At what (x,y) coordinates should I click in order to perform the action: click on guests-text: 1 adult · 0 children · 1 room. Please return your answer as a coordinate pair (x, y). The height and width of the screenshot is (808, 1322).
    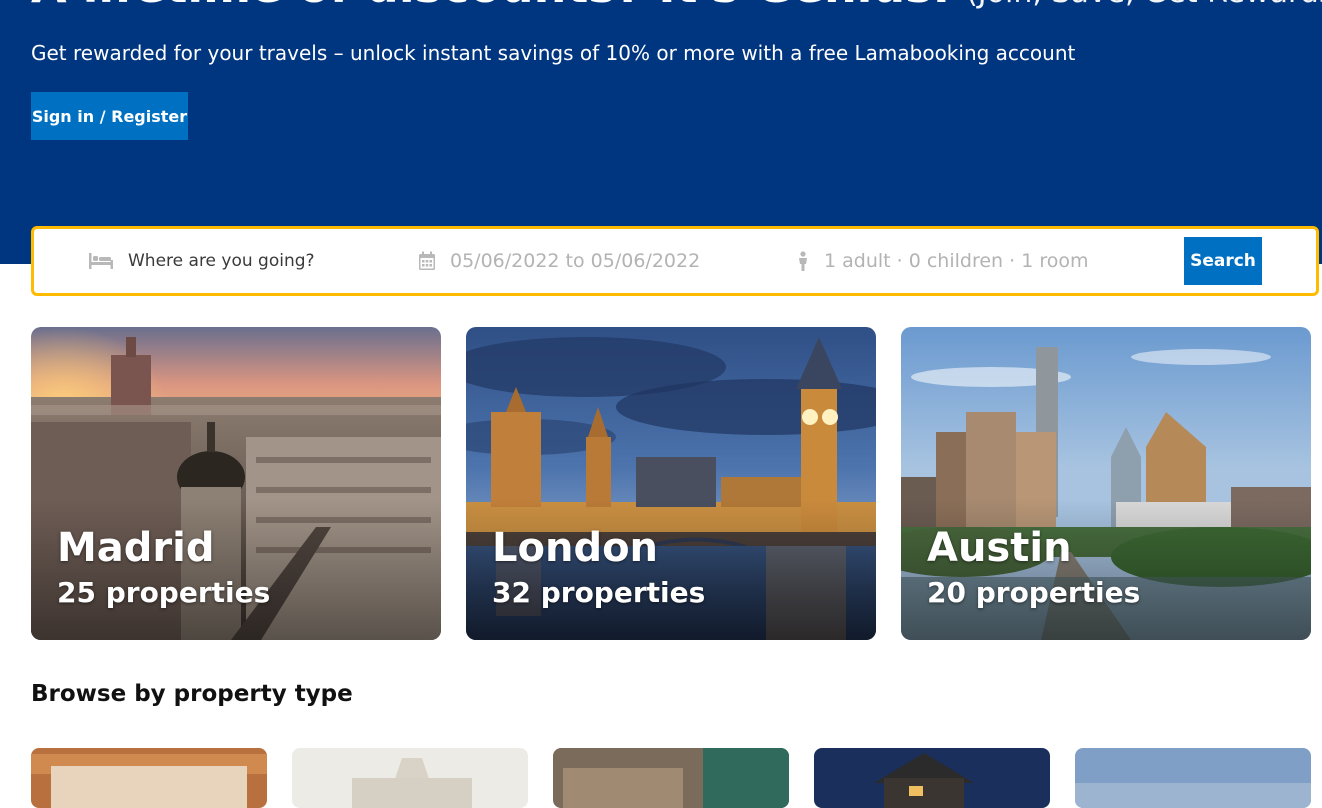
    Looking at the image, I should click on (956, 261).